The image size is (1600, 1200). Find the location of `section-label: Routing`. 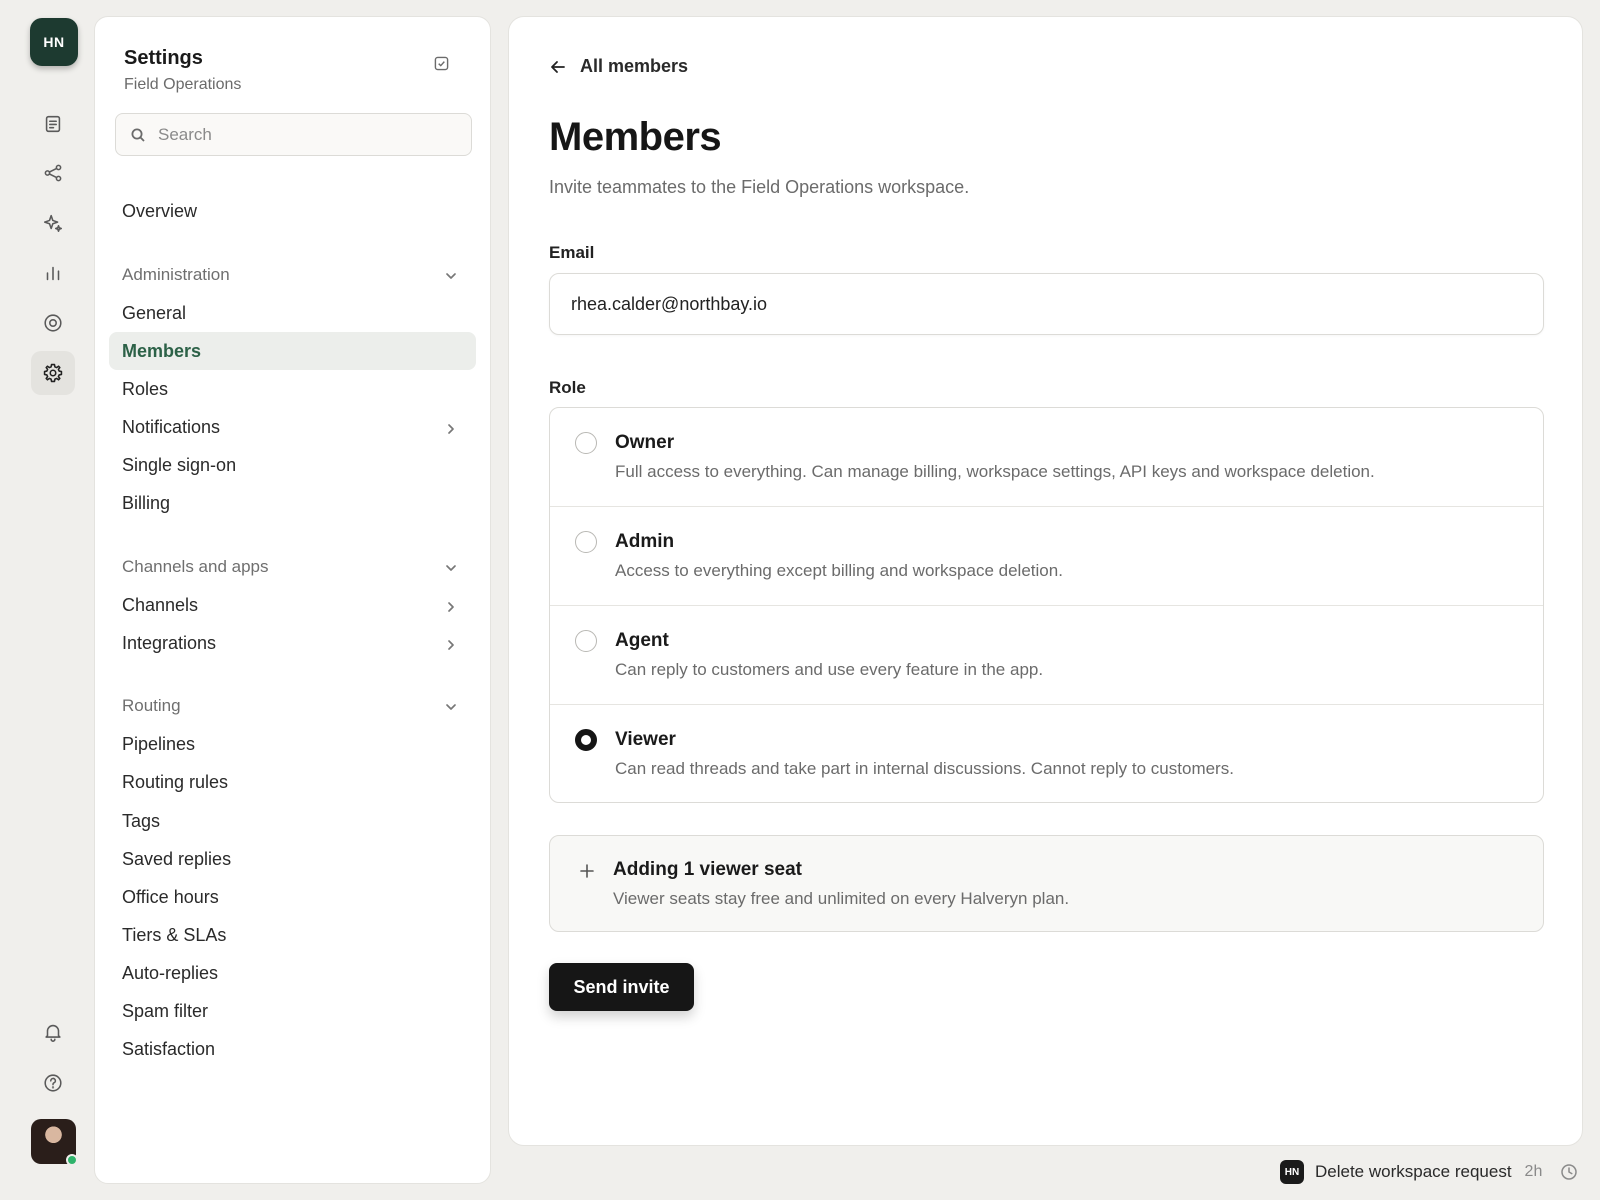

section-label: Routing is located at coordinates (151, 705).